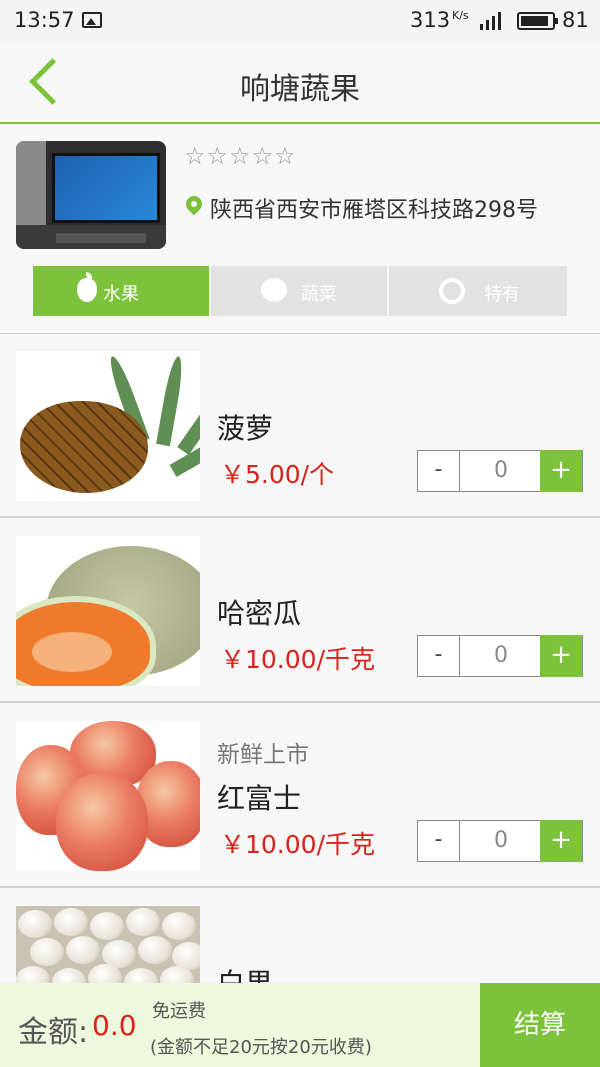  I want to click on product-image-pineapple, so click(108, 426).